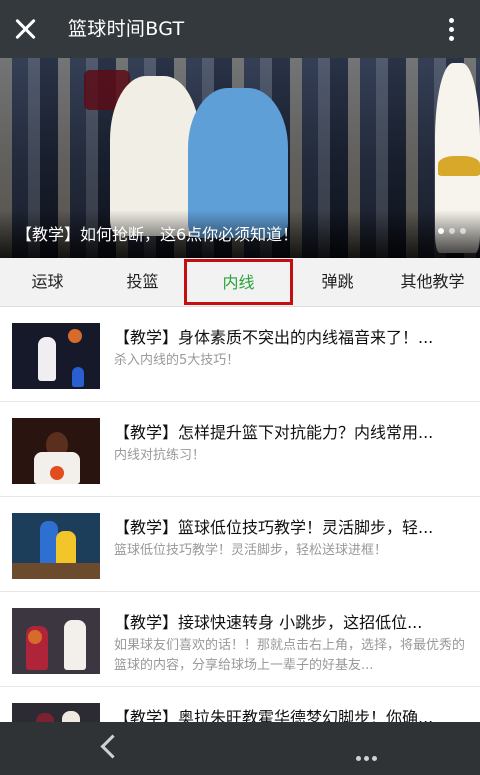 The width and height of the screenshot is (480, 775). What do you see at coordinates (177, 360) in the screenshot?
I see `article-desc: 杀入内线的5大技巧！` at bounding box center [177, 360].